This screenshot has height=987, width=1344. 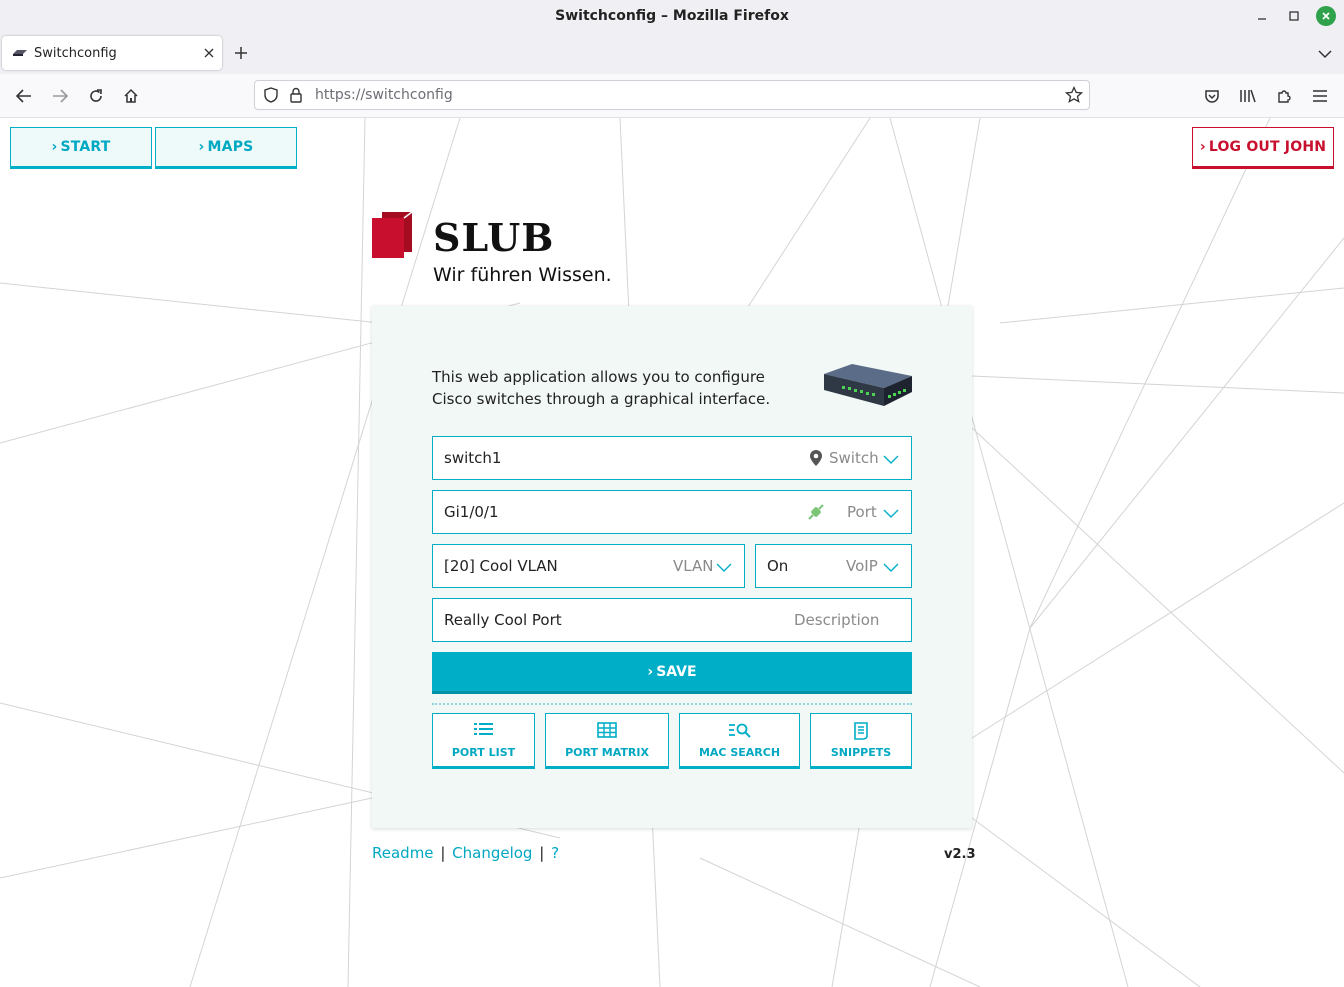 I want to click on close-window-button, so click(x=1326, y=16).